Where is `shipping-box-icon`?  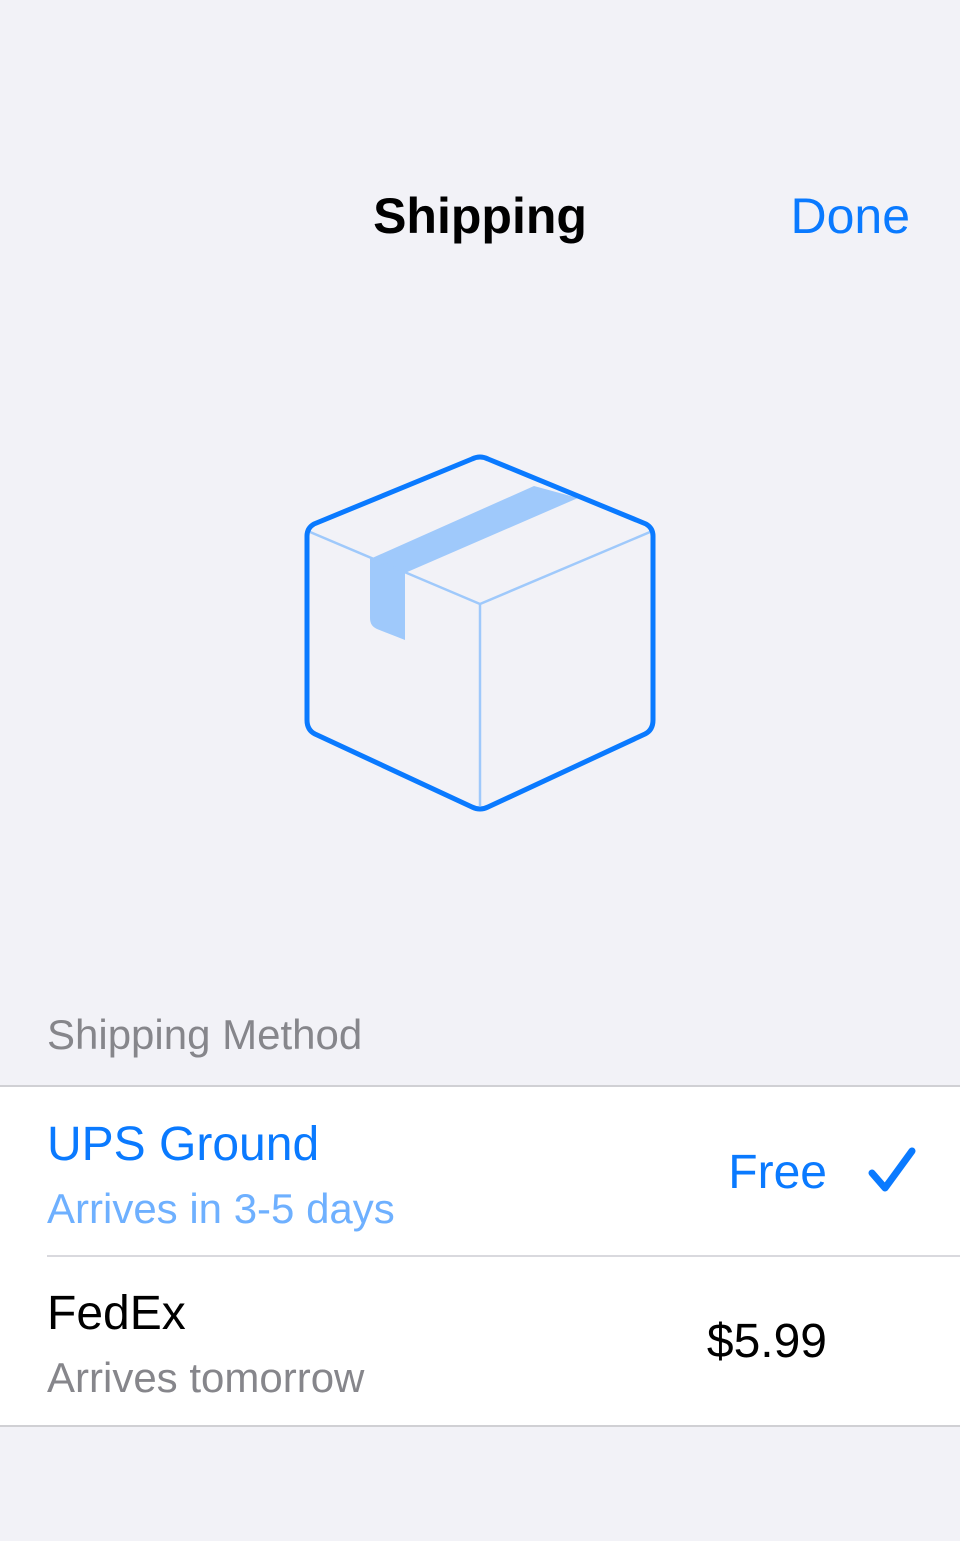 shipping-box-icon is located at coordinates (480, 633).